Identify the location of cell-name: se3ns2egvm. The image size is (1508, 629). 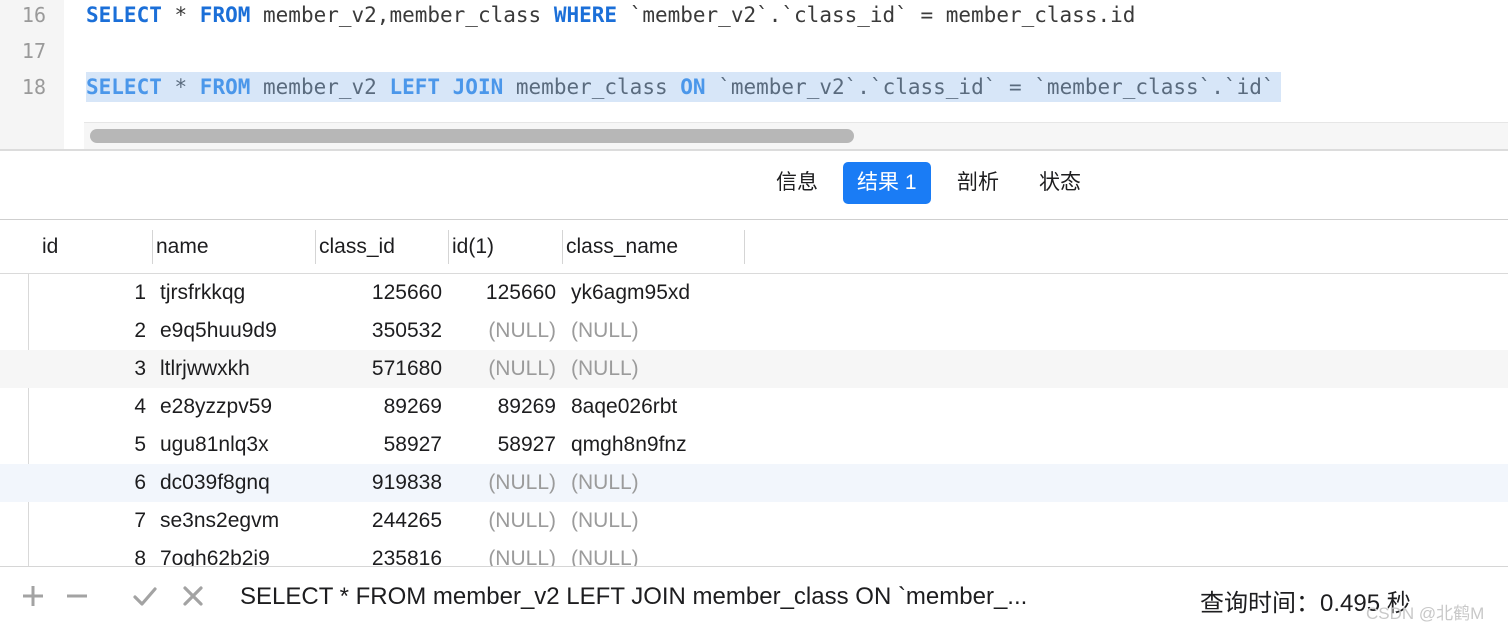
(235, 521).